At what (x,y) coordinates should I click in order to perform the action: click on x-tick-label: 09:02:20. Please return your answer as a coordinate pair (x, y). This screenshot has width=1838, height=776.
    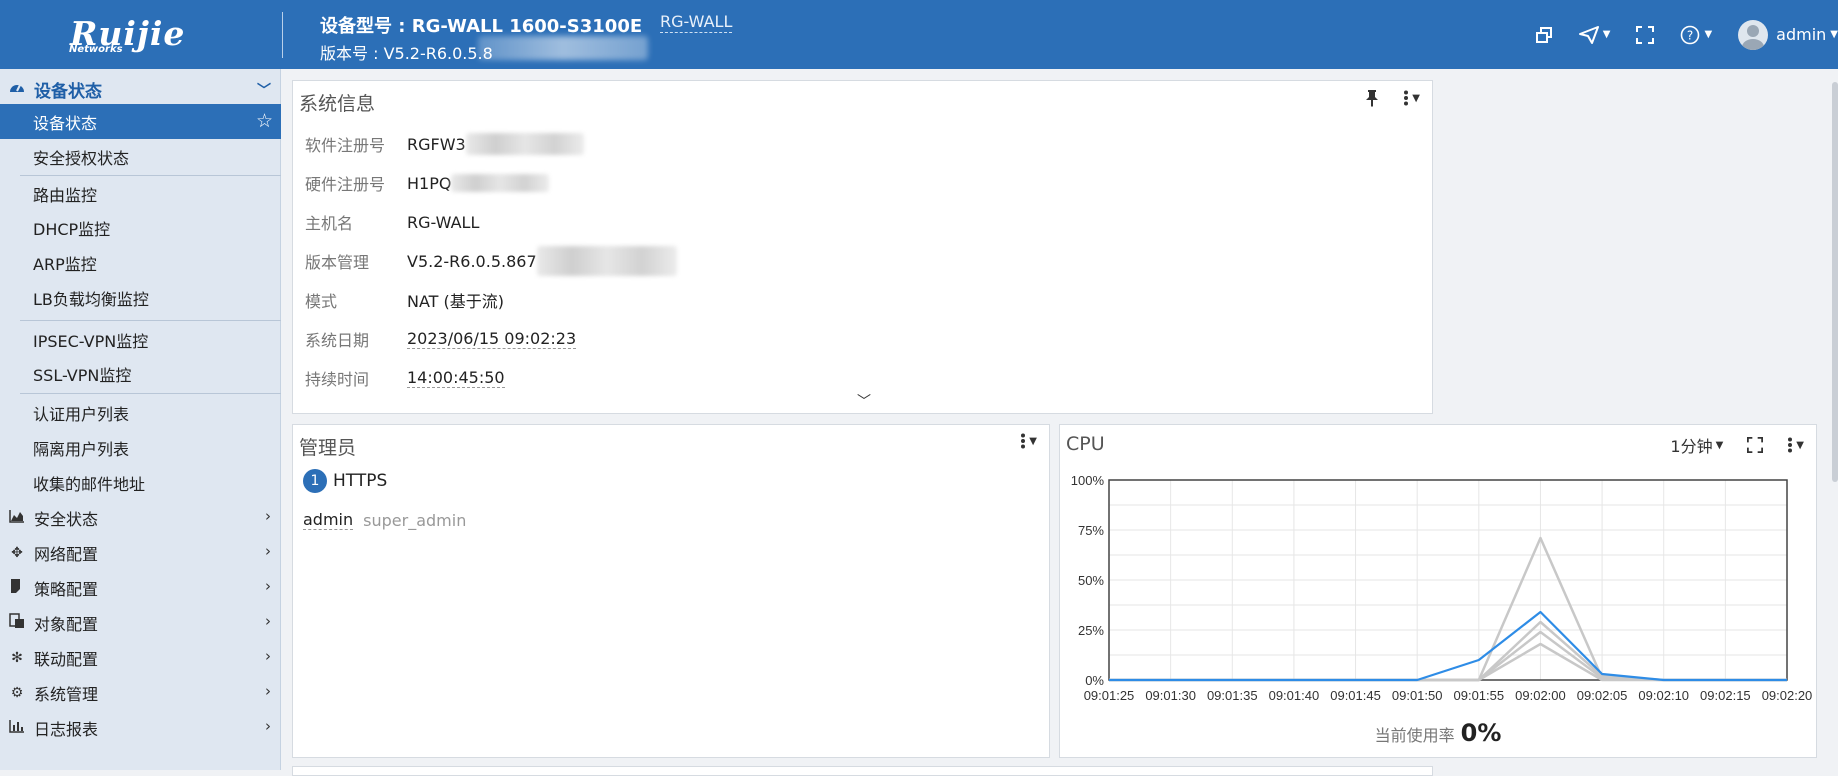
    Looking at the image, I should click on (1787, 695).